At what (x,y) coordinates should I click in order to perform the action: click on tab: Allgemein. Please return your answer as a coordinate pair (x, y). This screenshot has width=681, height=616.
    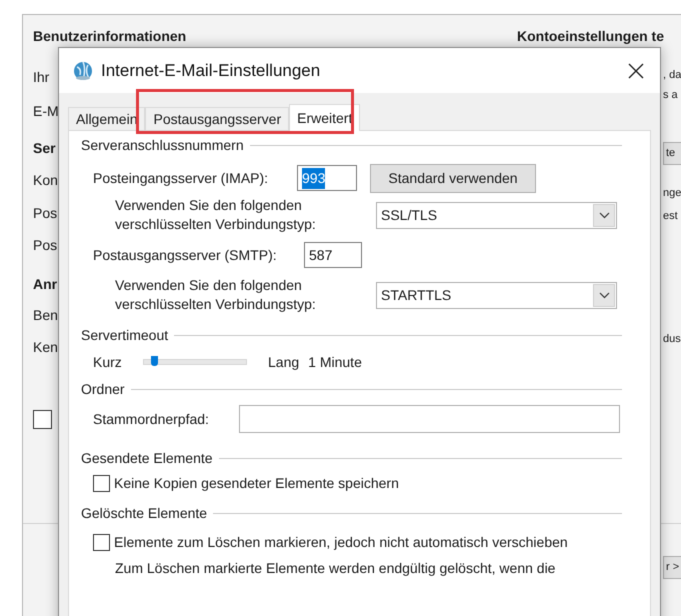
    Looking at the image, I should click on (107, 118).